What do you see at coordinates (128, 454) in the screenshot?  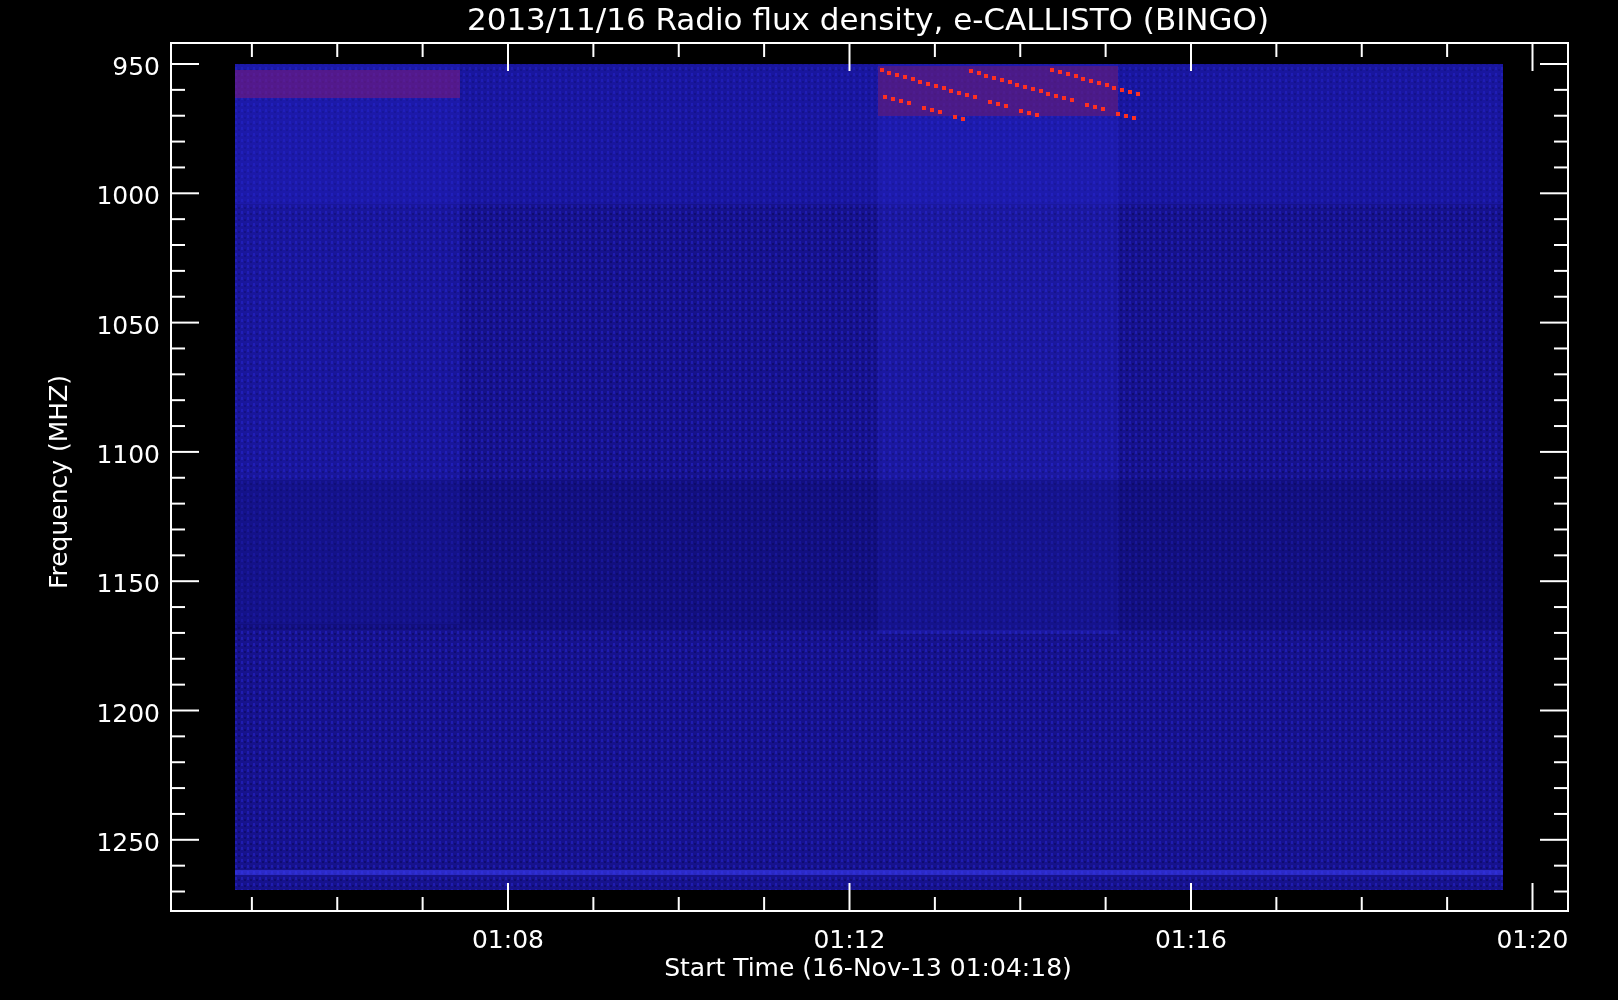 I see `y-tick-label: 1100` at bounding box center [128, 454].